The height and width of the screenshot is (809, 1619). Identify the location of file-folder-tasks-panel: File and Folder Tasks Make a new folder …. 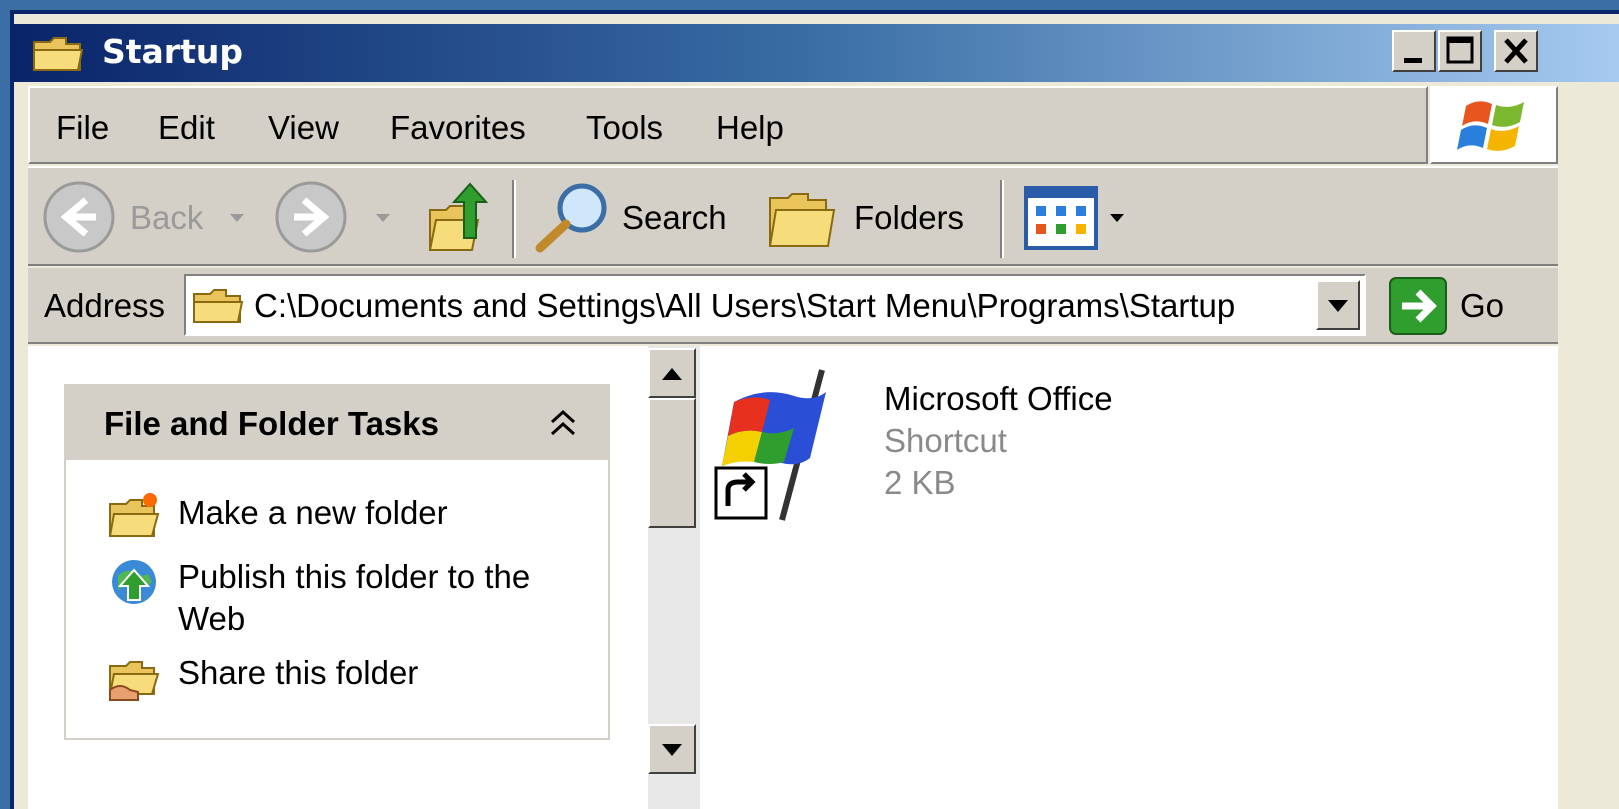
(337, 562).